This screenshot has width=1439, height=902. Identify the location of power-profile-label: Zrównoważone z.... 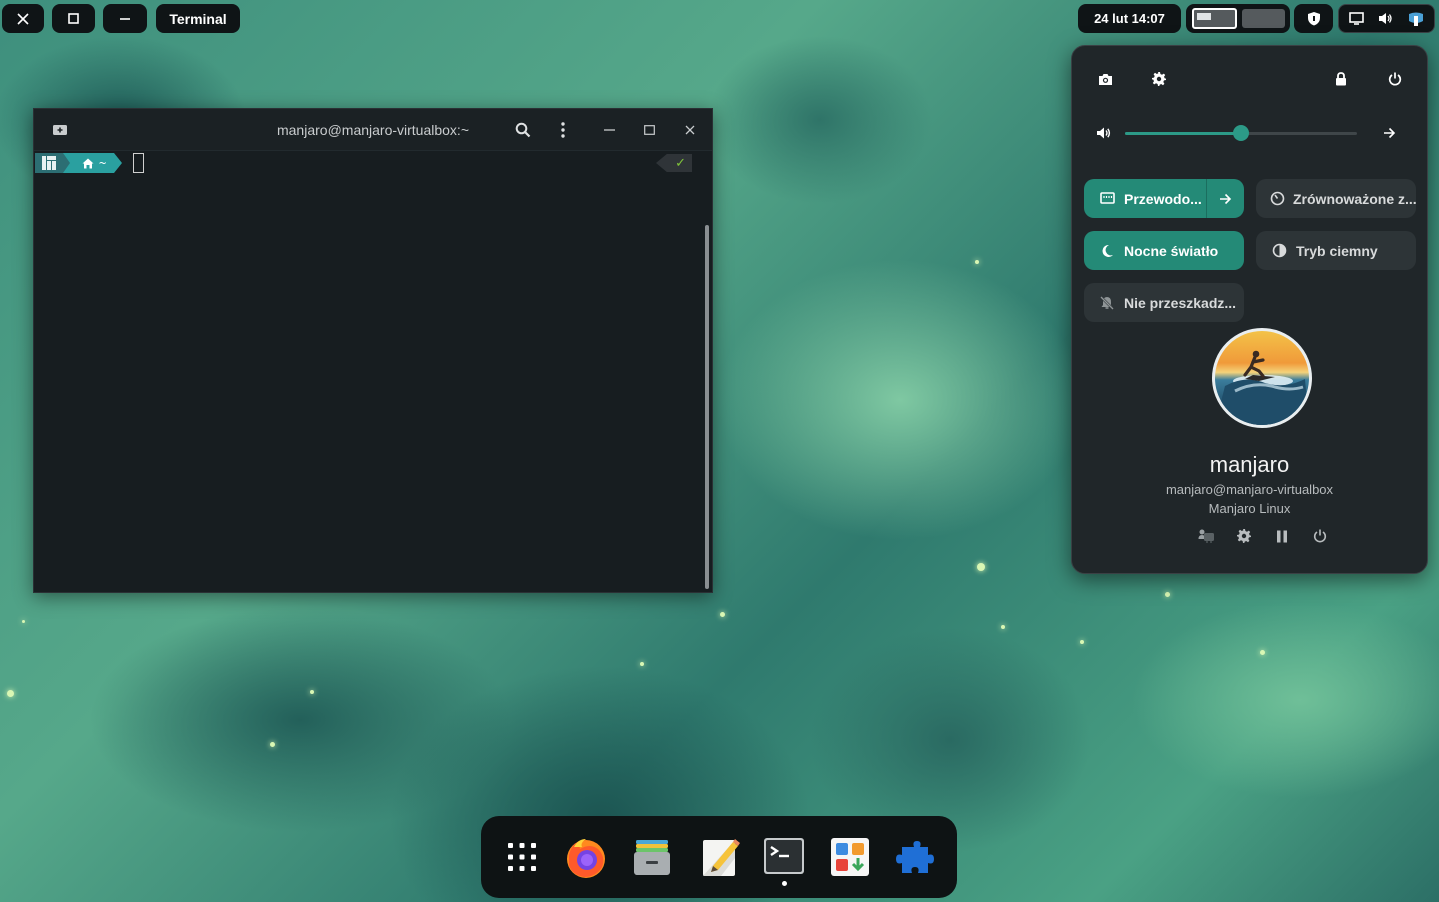
(1354, 198).